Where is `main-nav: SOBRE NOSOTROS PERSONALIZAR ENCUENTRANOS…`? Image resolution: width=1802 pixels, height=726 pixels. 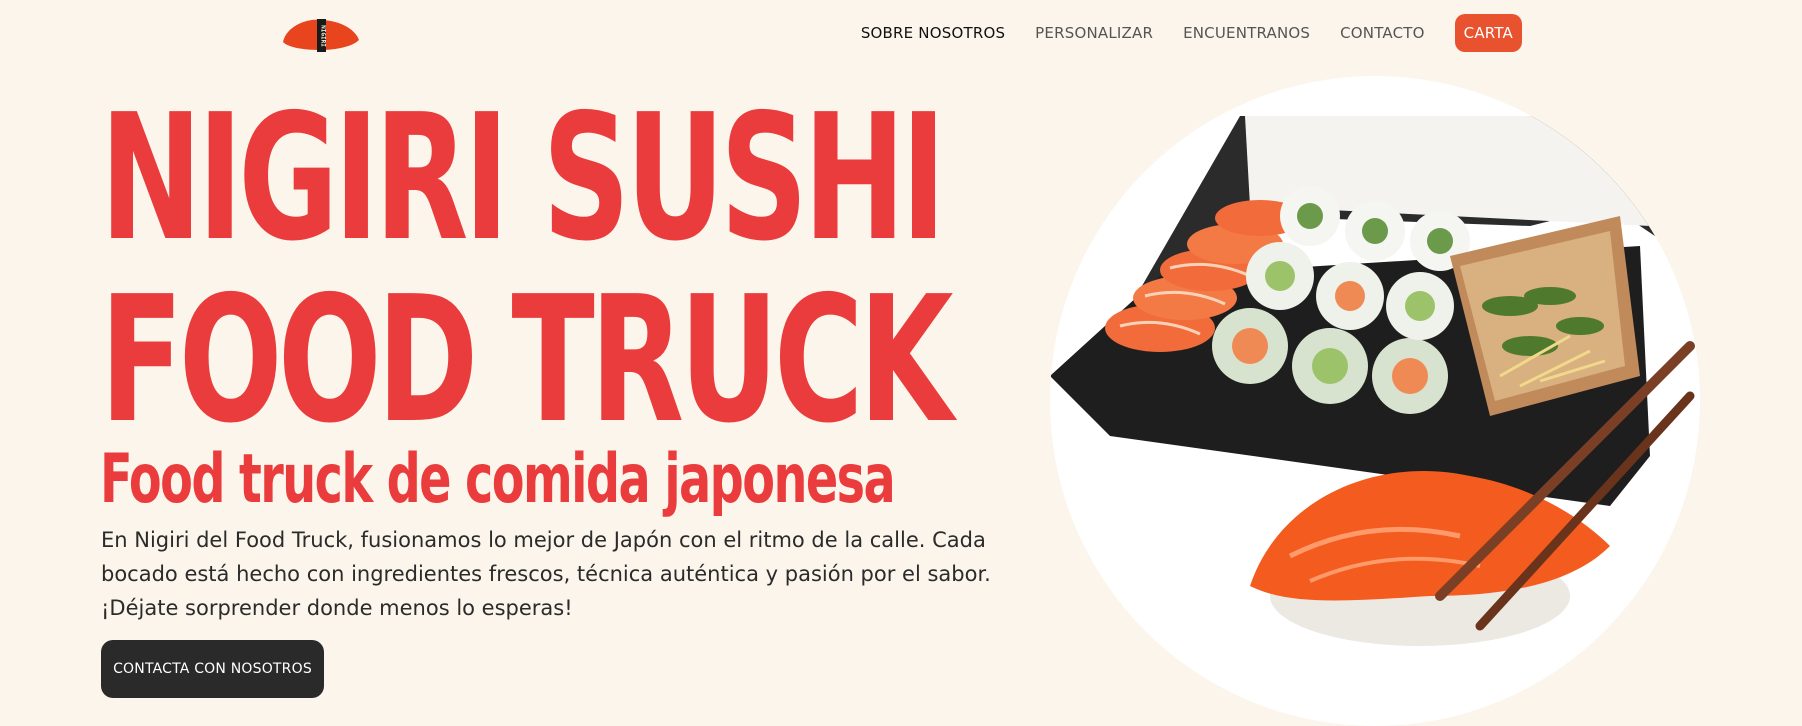
main-nav: SOBRE NOSOTROS PERSONALIZAR ENCUENTRANOS… is located at coordinates (1191, 33).